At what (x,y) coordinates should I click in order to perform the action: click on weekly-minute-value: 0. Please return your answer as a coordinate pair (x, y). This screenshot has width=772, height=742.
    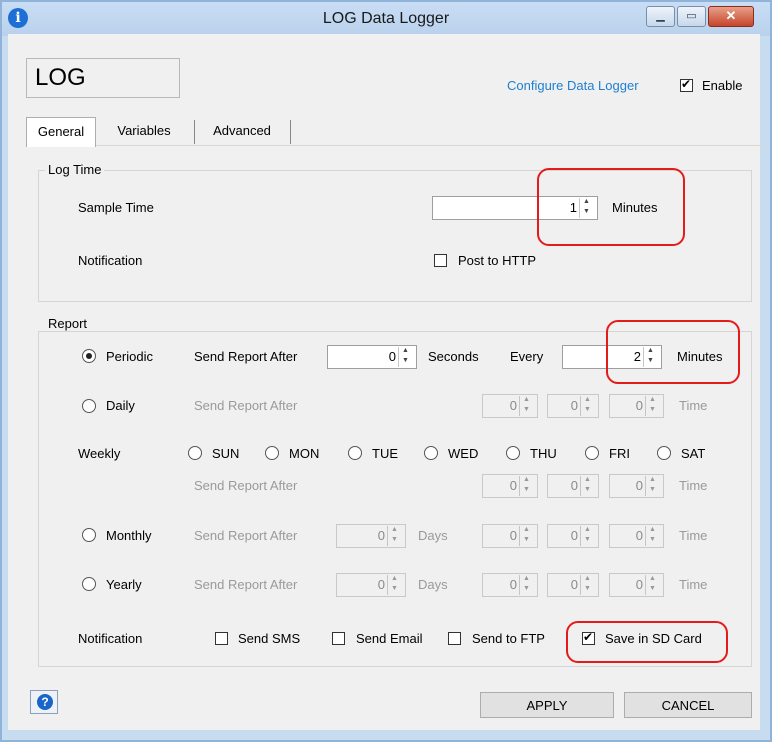
    Looking at the image, I should click on (574, 485).